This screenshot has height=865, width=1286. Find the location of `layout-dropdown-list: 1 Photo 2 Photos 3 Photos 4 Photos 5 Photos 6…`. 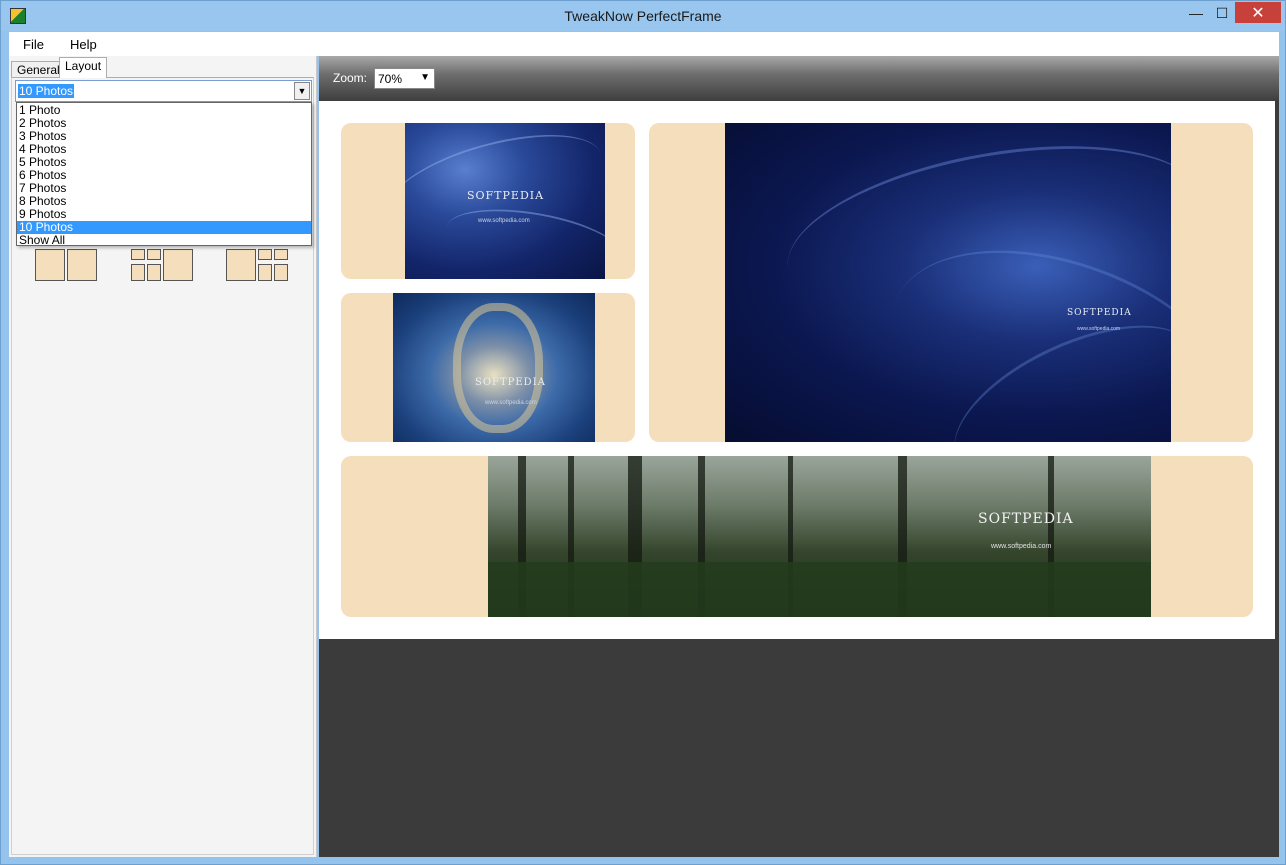

layout-dropdown-list: 1 Photo 2 Photos 3 Photos 4 Photos 5 Photos 6… is located at coordinates (164, 174).